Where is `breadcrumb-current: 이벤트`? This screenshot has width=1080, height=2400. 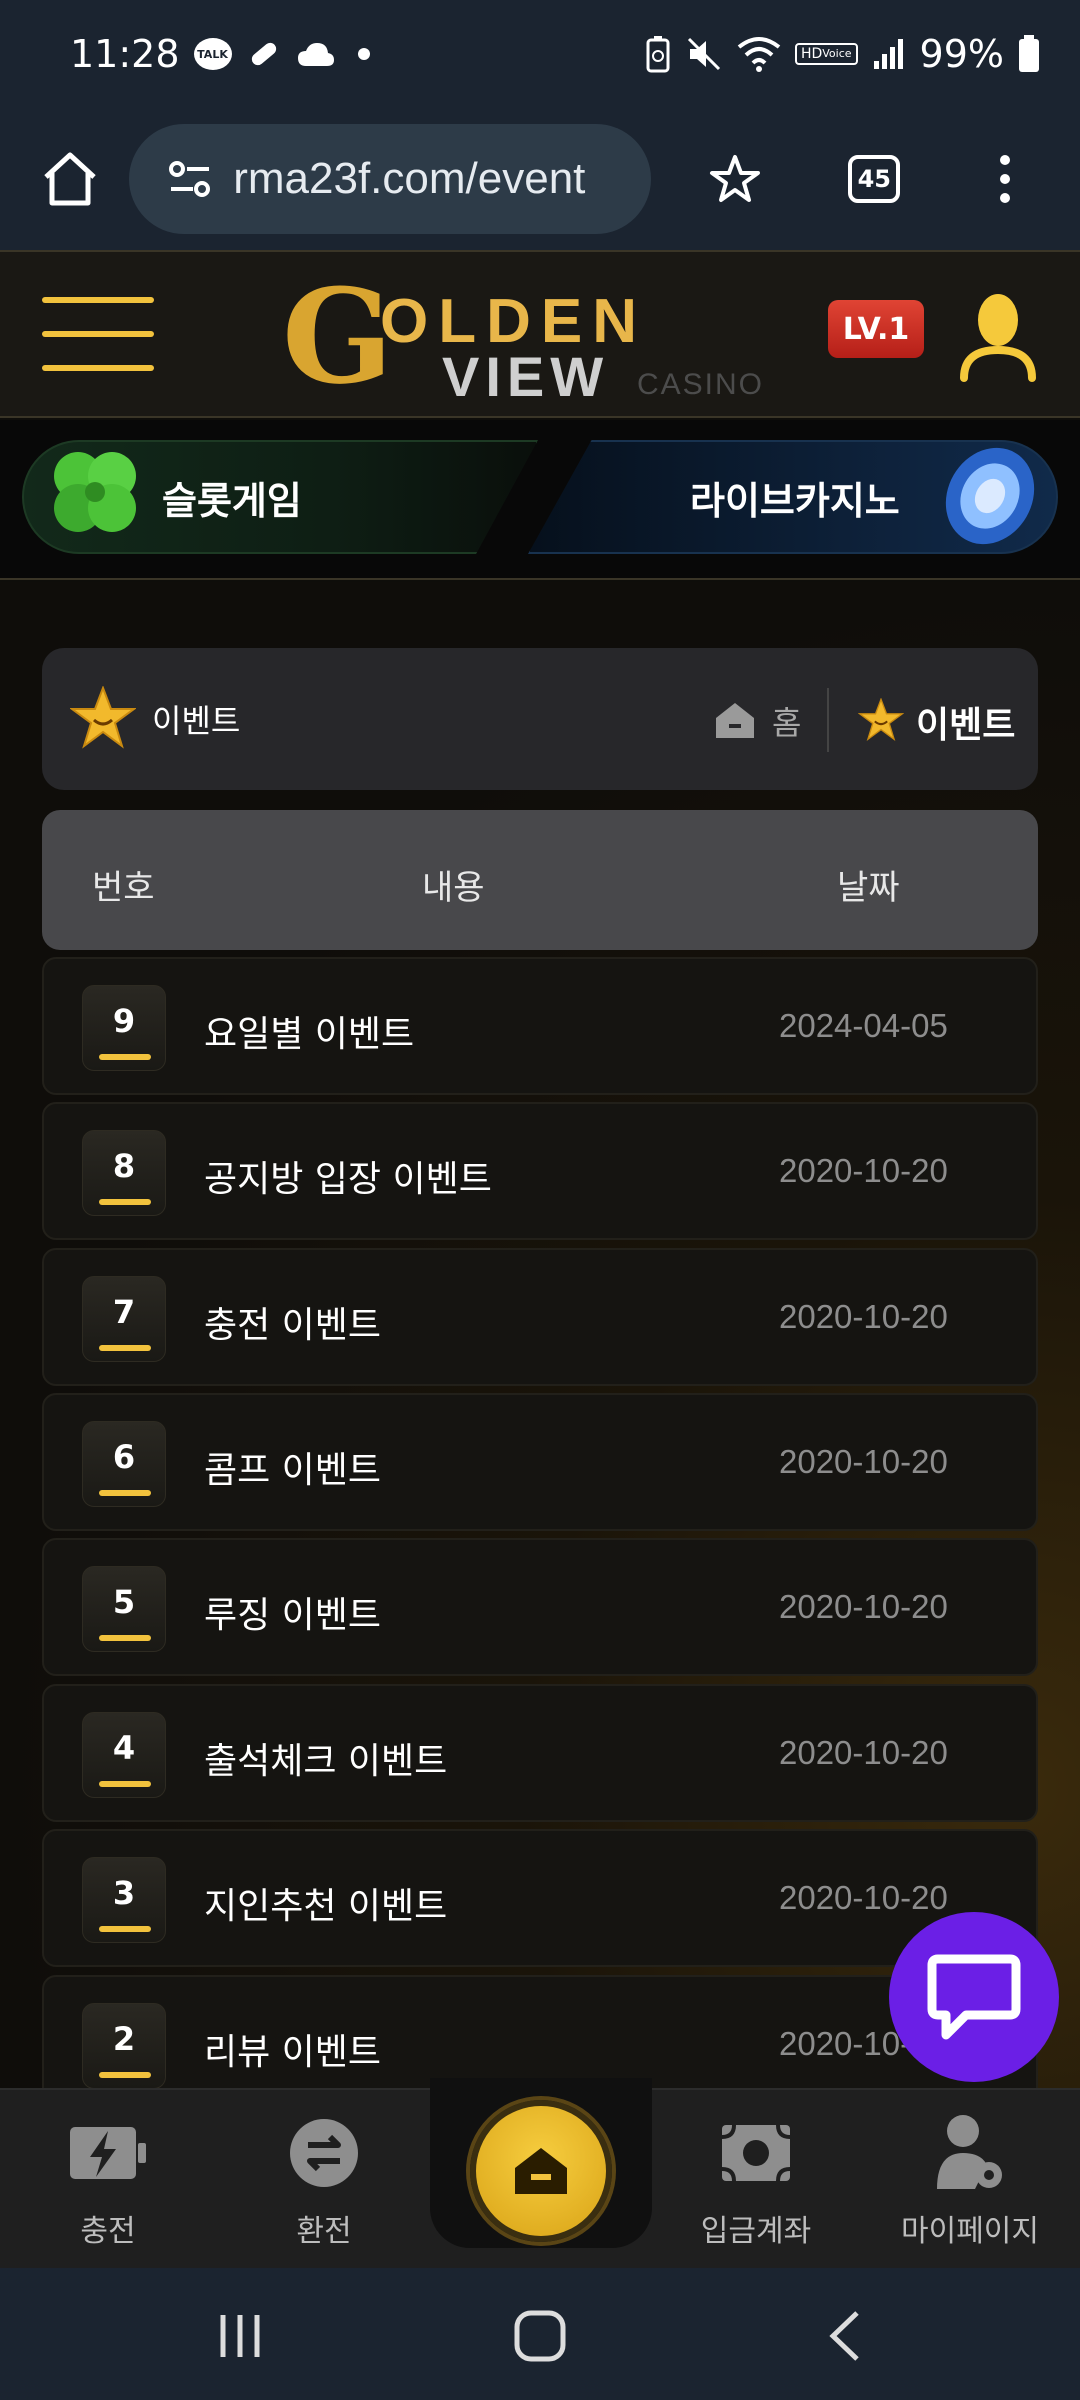 breadcrumb-current: 이벤트 is located at coordinates (966, 725).